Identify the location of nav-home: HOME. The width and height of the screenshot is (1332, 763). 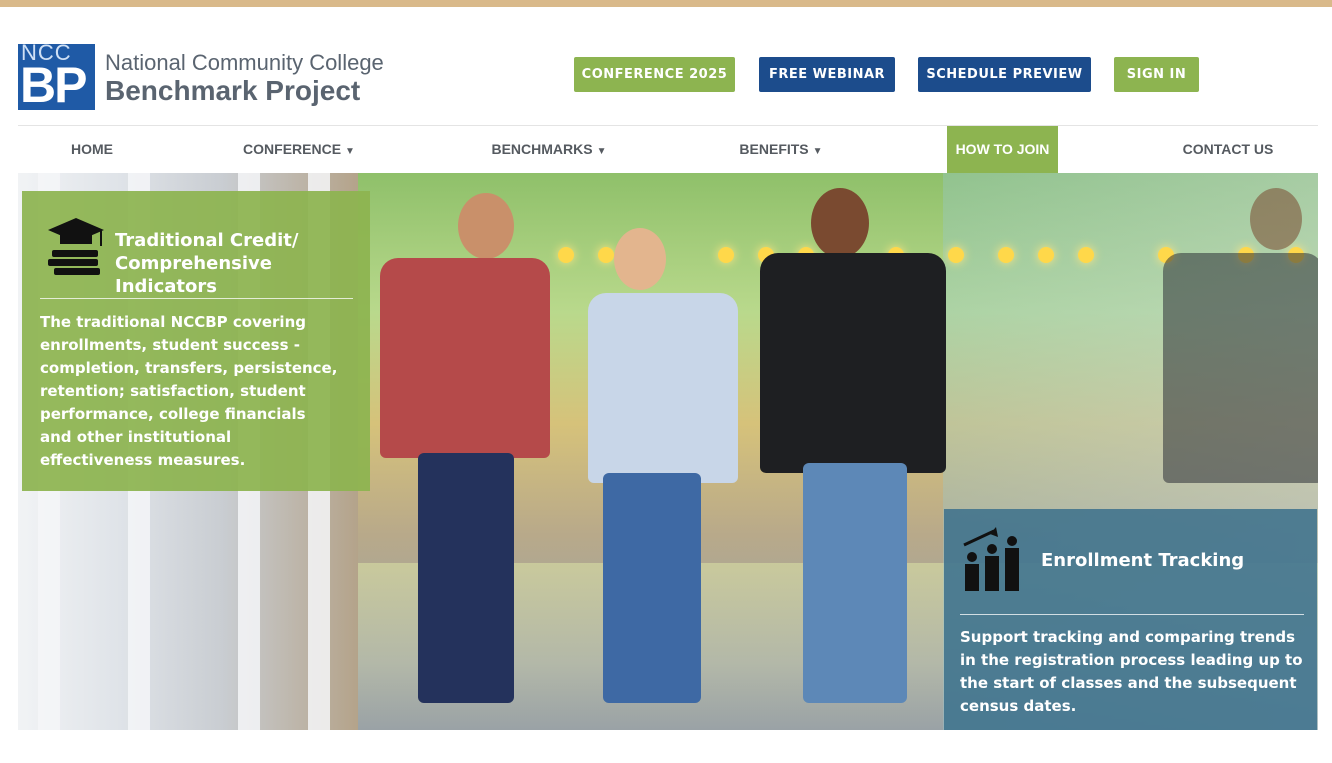
(92, 150).